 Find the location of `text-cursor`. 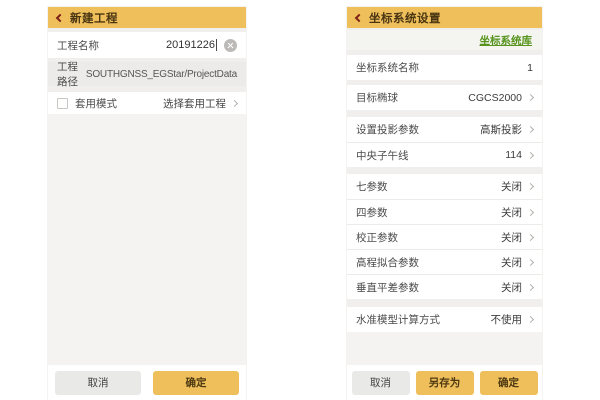

text-cursor is located at coordinates (216, 45).